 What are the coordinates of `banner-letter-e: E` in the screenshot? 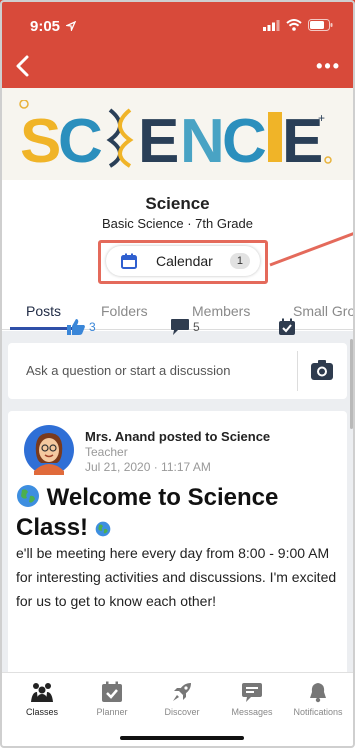 It's located at (158, 139).